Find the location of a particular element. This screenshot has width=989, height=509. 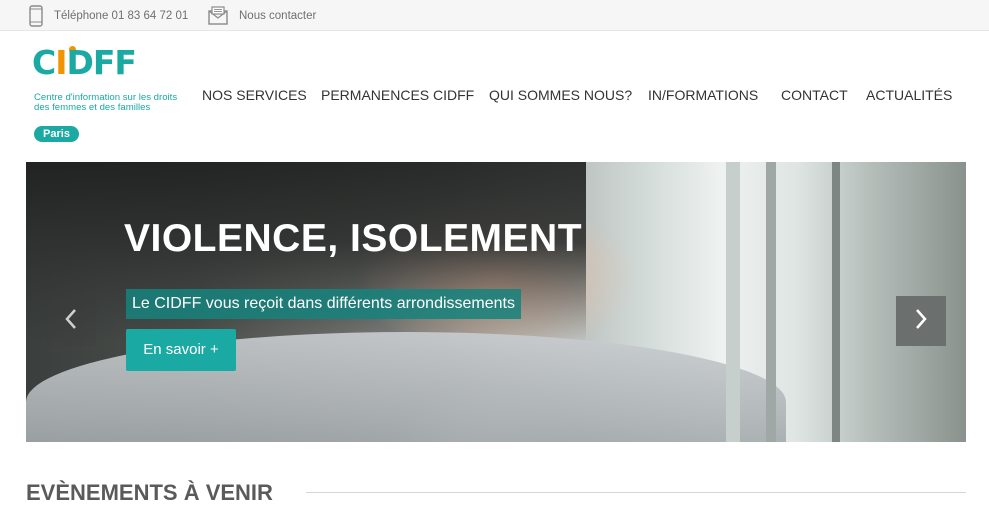

top-bar: Téléphone 01 83 64 72 01 Nous contacter is located at coordinates (494, 15).